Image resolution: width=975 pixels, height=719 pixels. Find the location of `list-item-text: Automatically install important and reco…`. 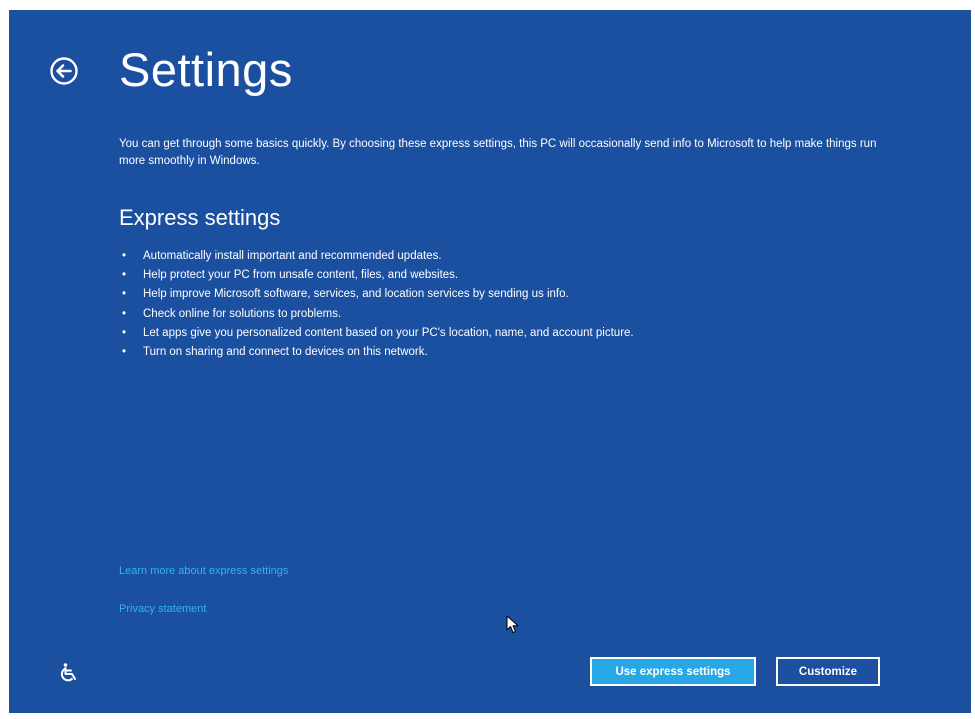

list-item-text: Automatically install important and reco… is located at coordinates (292, 256).